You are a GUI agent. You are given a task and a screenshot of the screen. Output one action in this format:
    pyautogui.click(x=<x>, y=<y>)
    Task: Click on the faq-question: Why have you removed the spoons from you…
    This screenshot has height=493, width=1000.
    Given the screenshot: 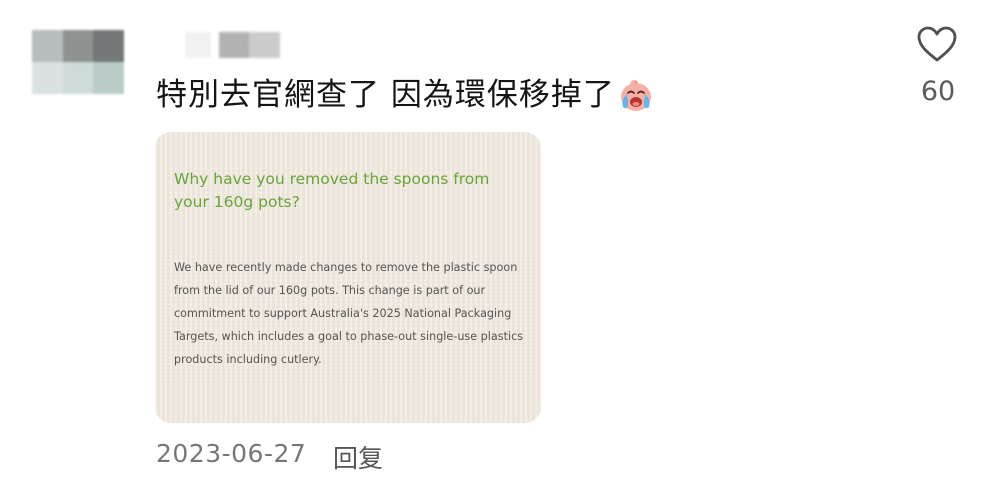 What is the action you would take?
    pyautogui.click(x=332, y=190)
    